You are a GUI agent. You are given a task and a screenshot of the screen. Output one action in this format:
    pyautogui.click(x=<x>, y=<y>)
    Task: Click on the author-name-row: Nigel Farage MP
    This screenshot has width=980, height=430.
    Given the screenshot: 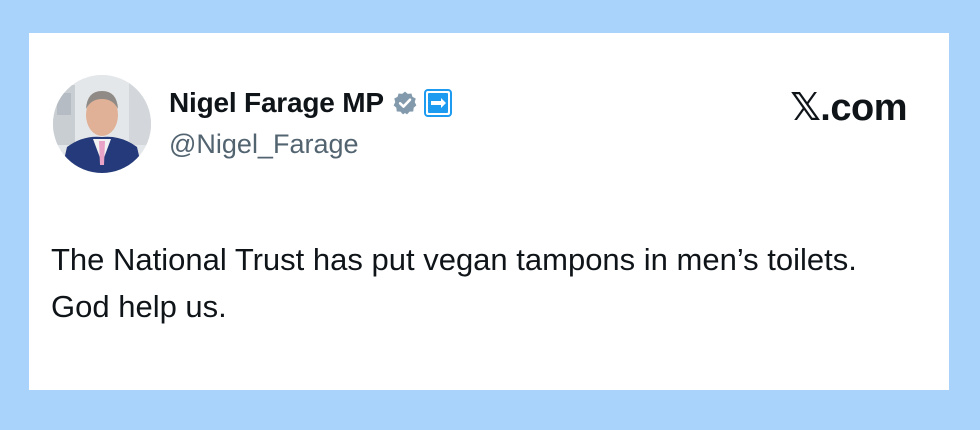 What is the action you would take?
    pyautogui.click(x=310, y=103)
    